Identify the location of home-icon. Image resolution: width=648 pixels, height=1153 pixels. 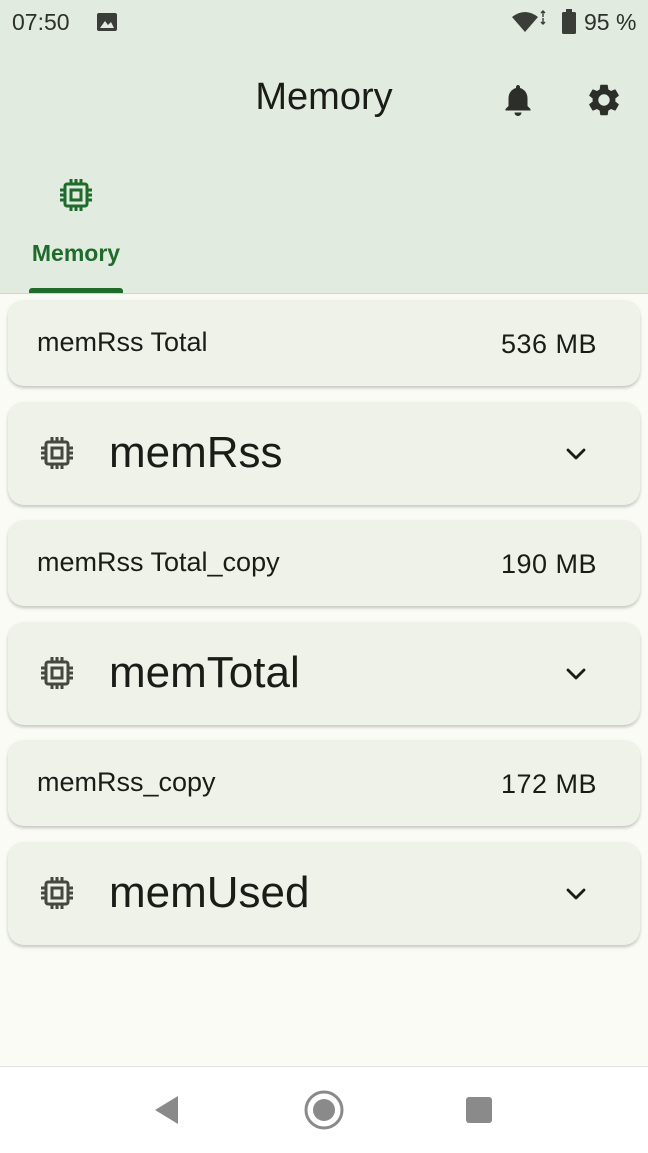
(324, 1110).